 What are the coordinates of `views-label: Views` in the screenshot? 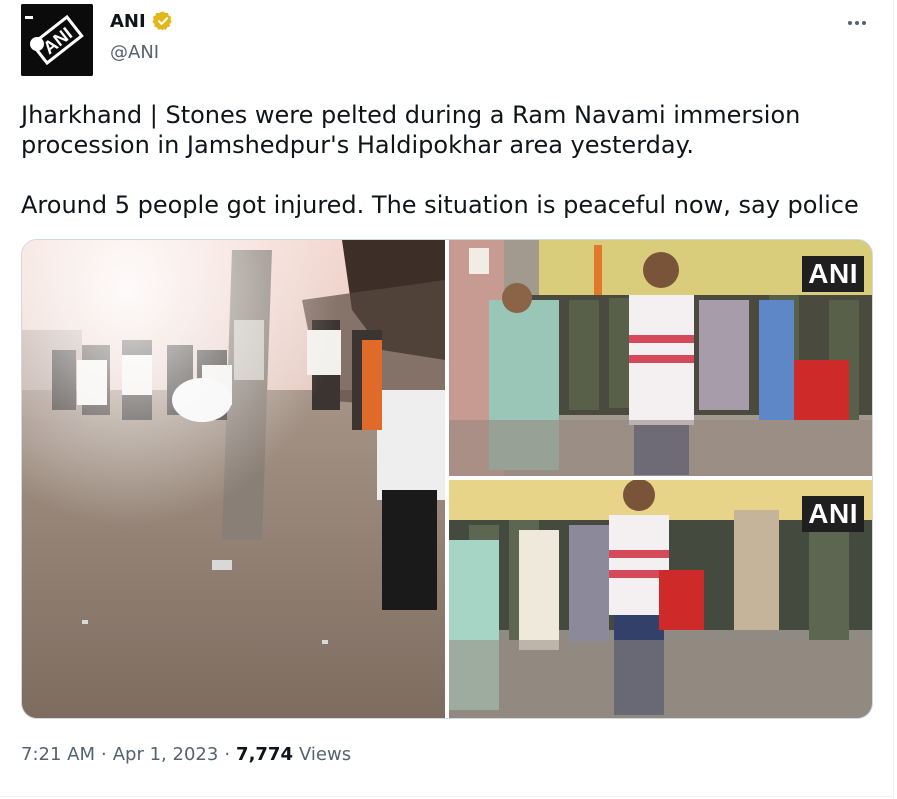 It's located at (325, 754).